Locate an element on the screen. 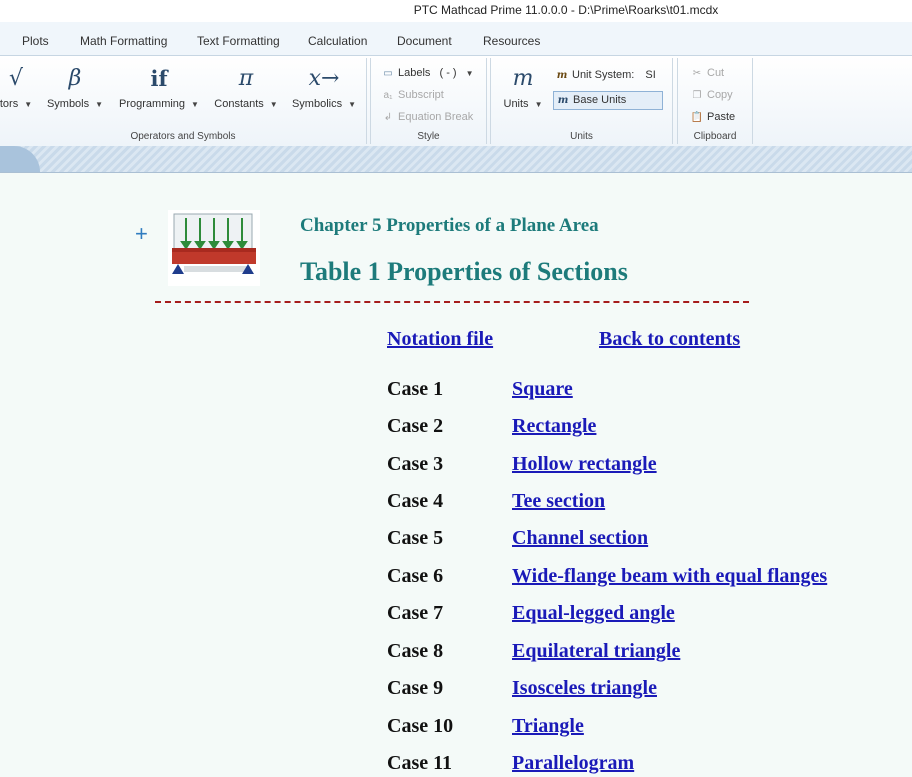 The height and width of the screenshot is (777, 912). base-units-button: m Base Units is located at coordinates (608, 100).